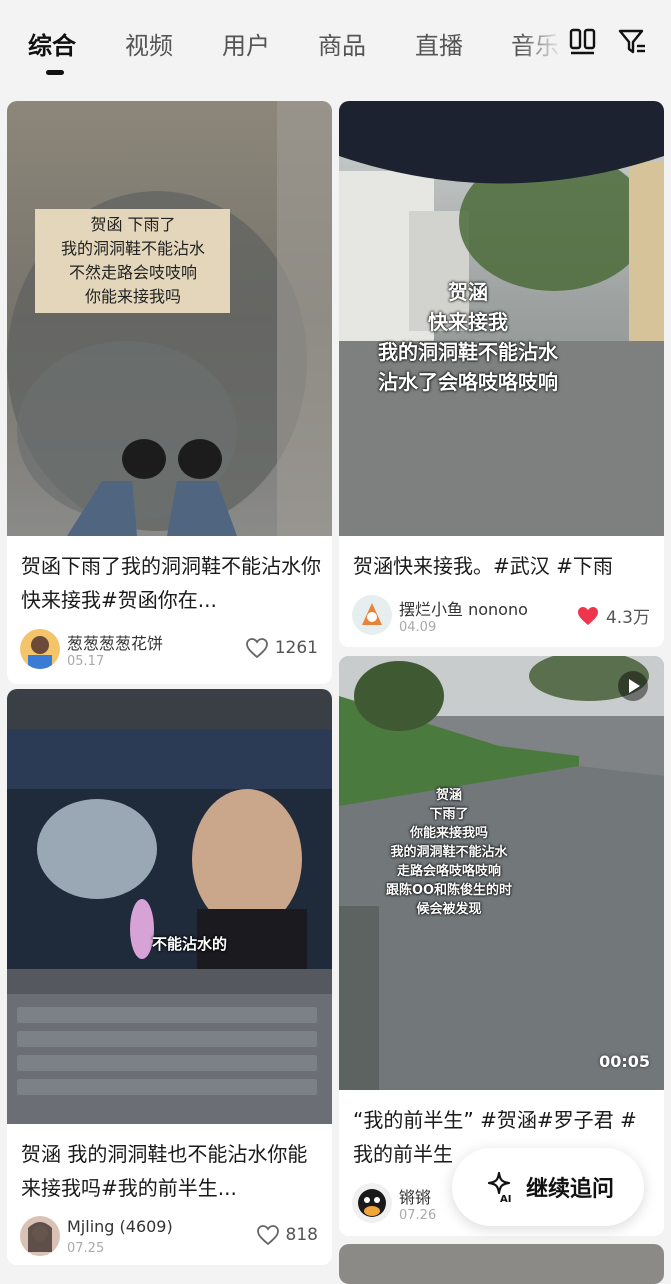 The height and width of the screenshot is (1284, 671). What do you see at coordinates (418, 1215) in the screenshot?
I see `post-date: 07.26` at bounding box center [418, 1215].